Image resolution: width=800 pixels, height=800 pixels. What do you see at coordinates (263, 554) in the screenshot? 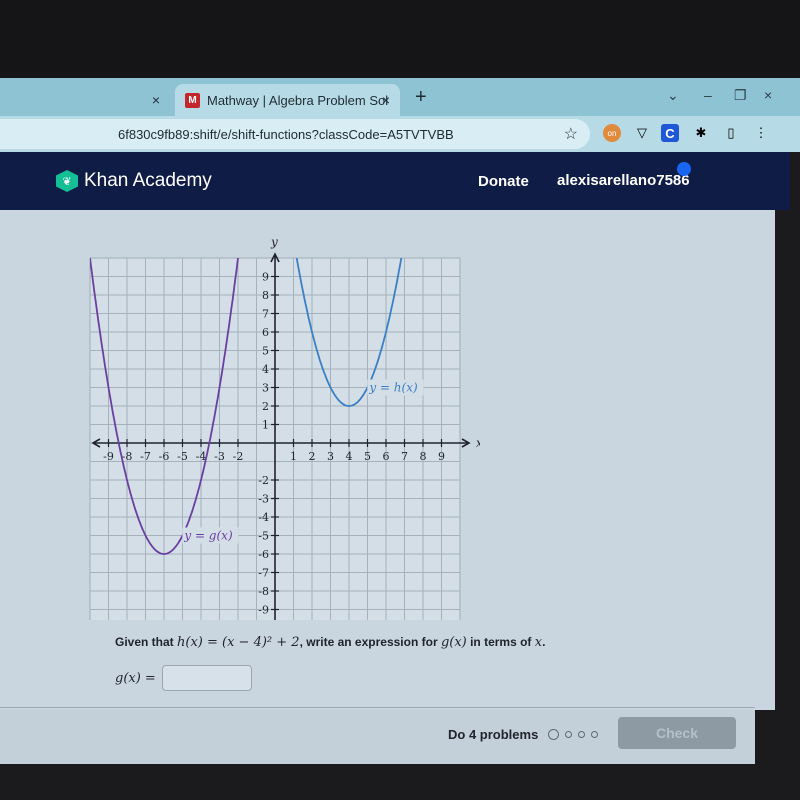
I see `y-tick-label: -6` at bounding box center [263, 554].